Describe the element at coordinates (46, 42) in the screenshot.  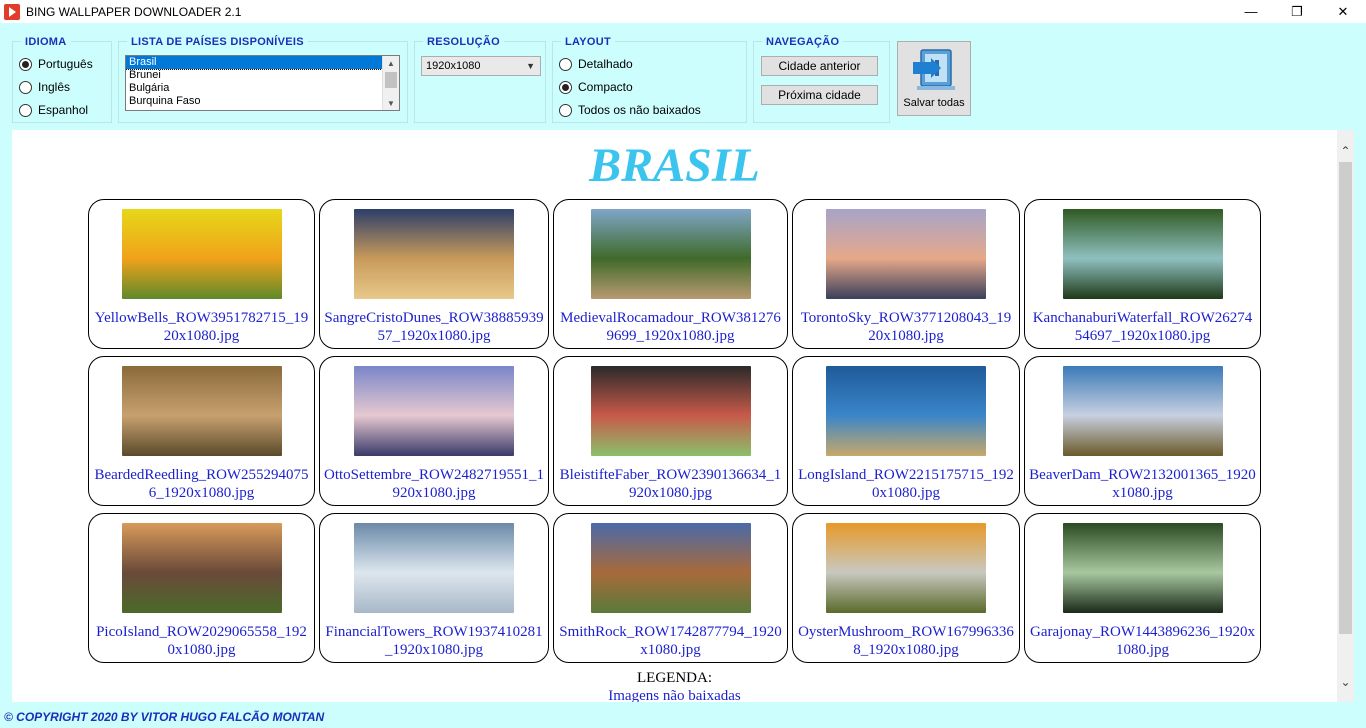
I see `idioma-label: IDIOMA` at that location.